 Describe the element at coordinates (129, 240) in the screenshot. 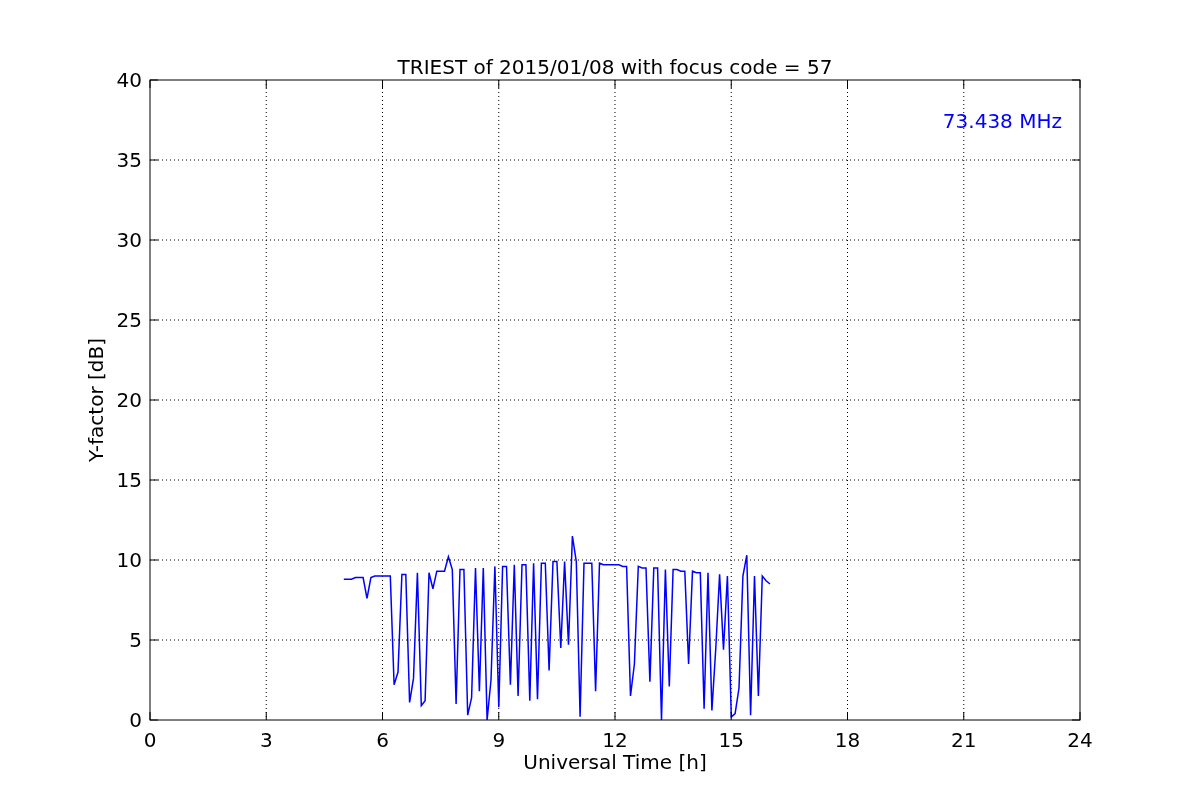

I see `tick-label: 30` at that location.